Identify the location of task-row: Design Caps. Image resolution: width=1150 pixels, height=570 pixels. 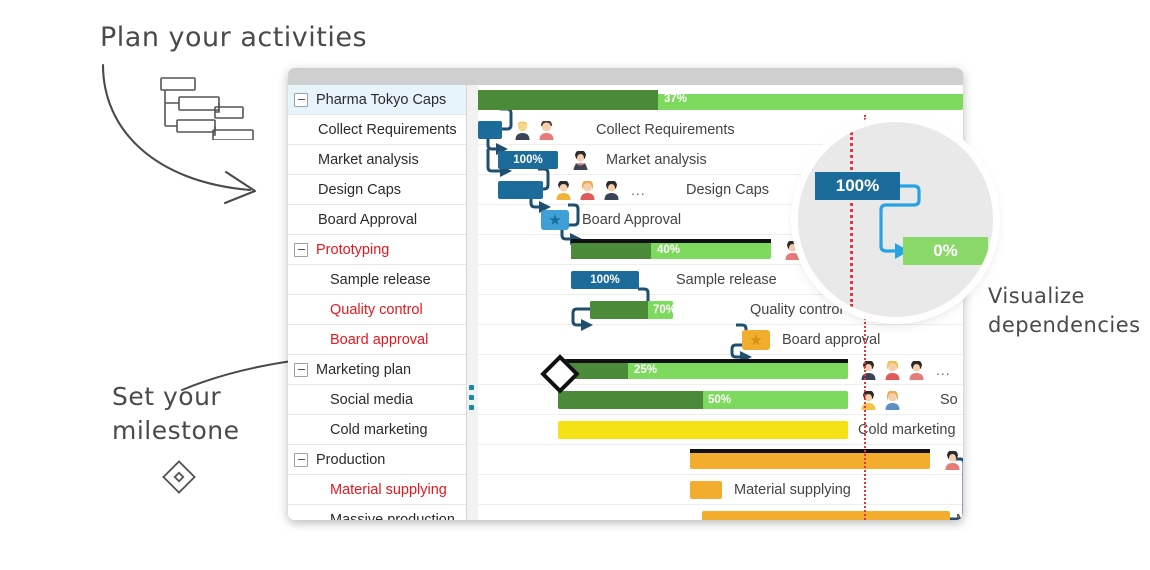
(377, 190).